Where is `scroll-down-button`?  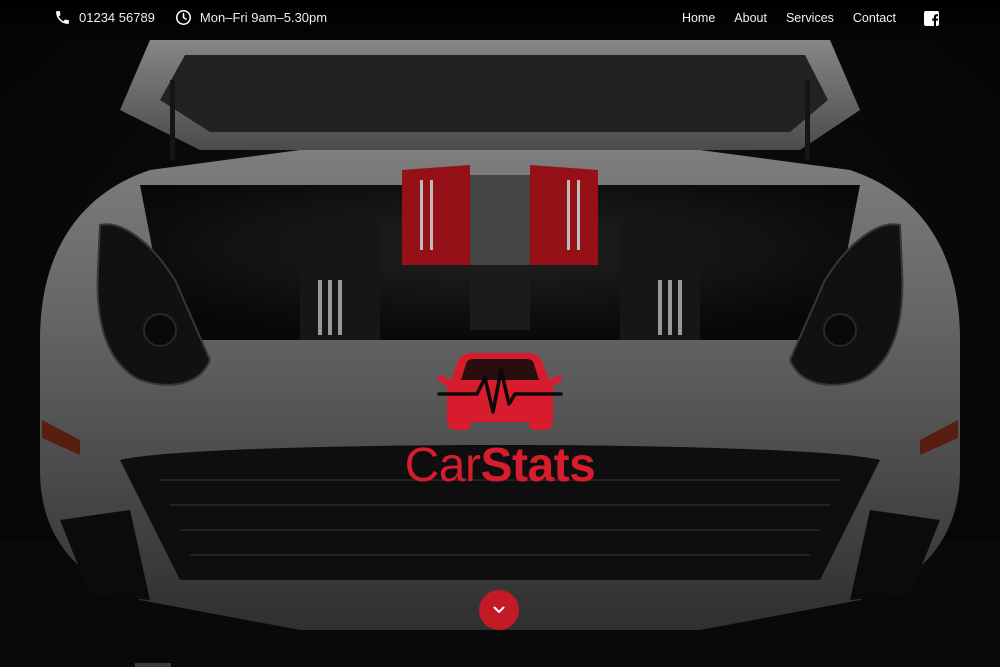 scroll-down-button is located at coordinates (499, 610).